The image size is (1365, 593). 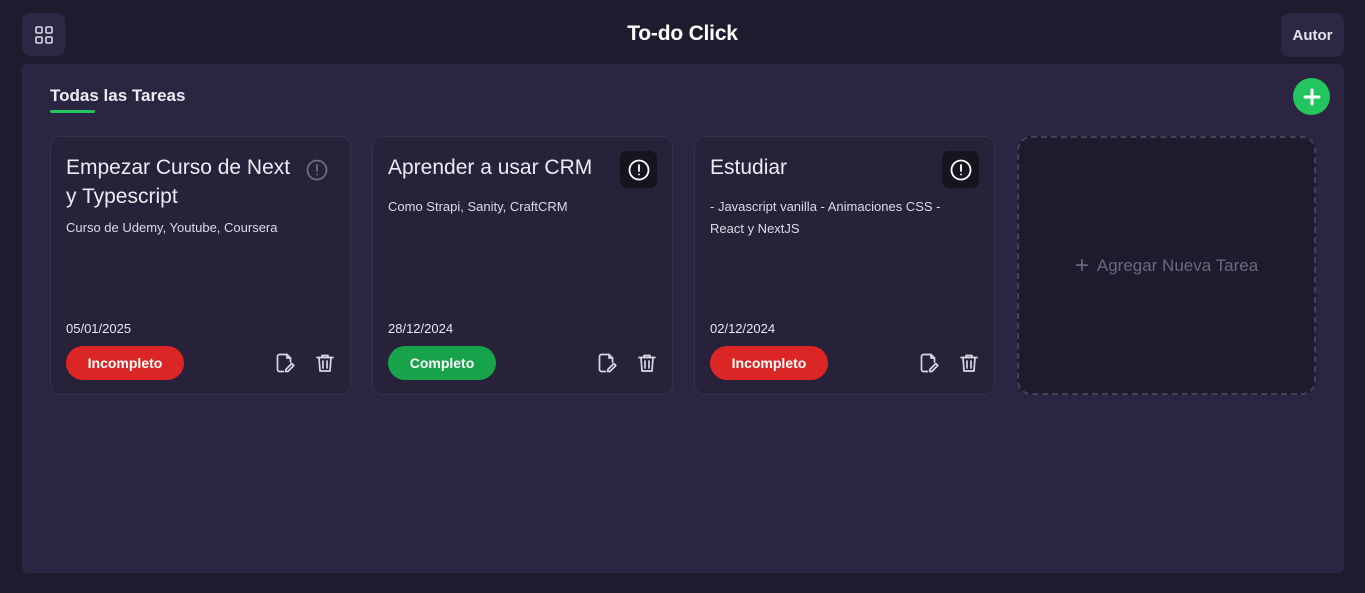 I want to click on task-title: Estudiar, so click(x=749, y=167).